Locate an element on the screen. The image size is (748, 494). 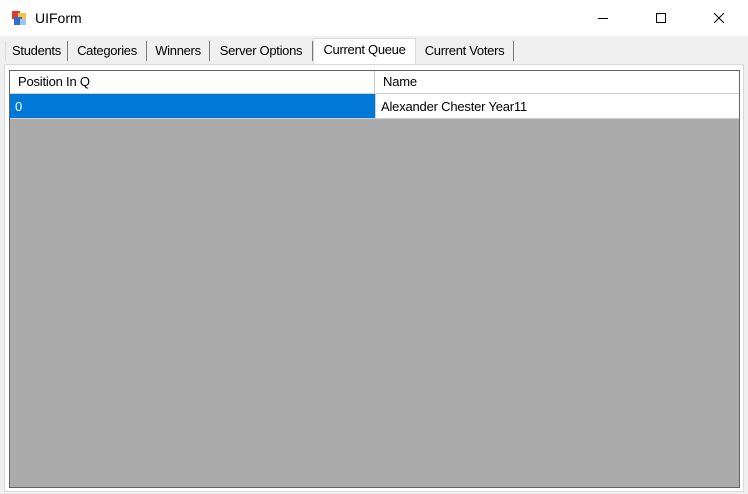
tab-server-options: Server Options is located at coordinates (261, 51).